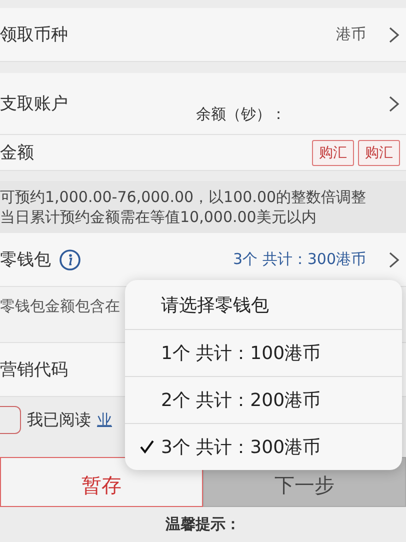 The image size is (406, 542). What do you see at coordinates (184, 197) in the screenshot?
I see `hint-text: 可预约1,000.00-76,000.00，以100.00的整数倍调整` at bounding box center [184, 197].